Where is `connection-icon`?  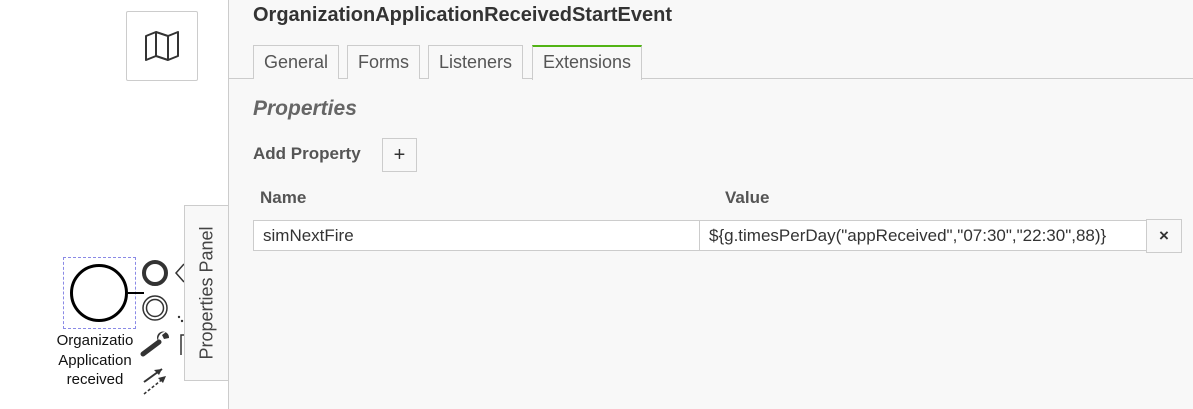 connection-icon is located at coordinates (156, 380).